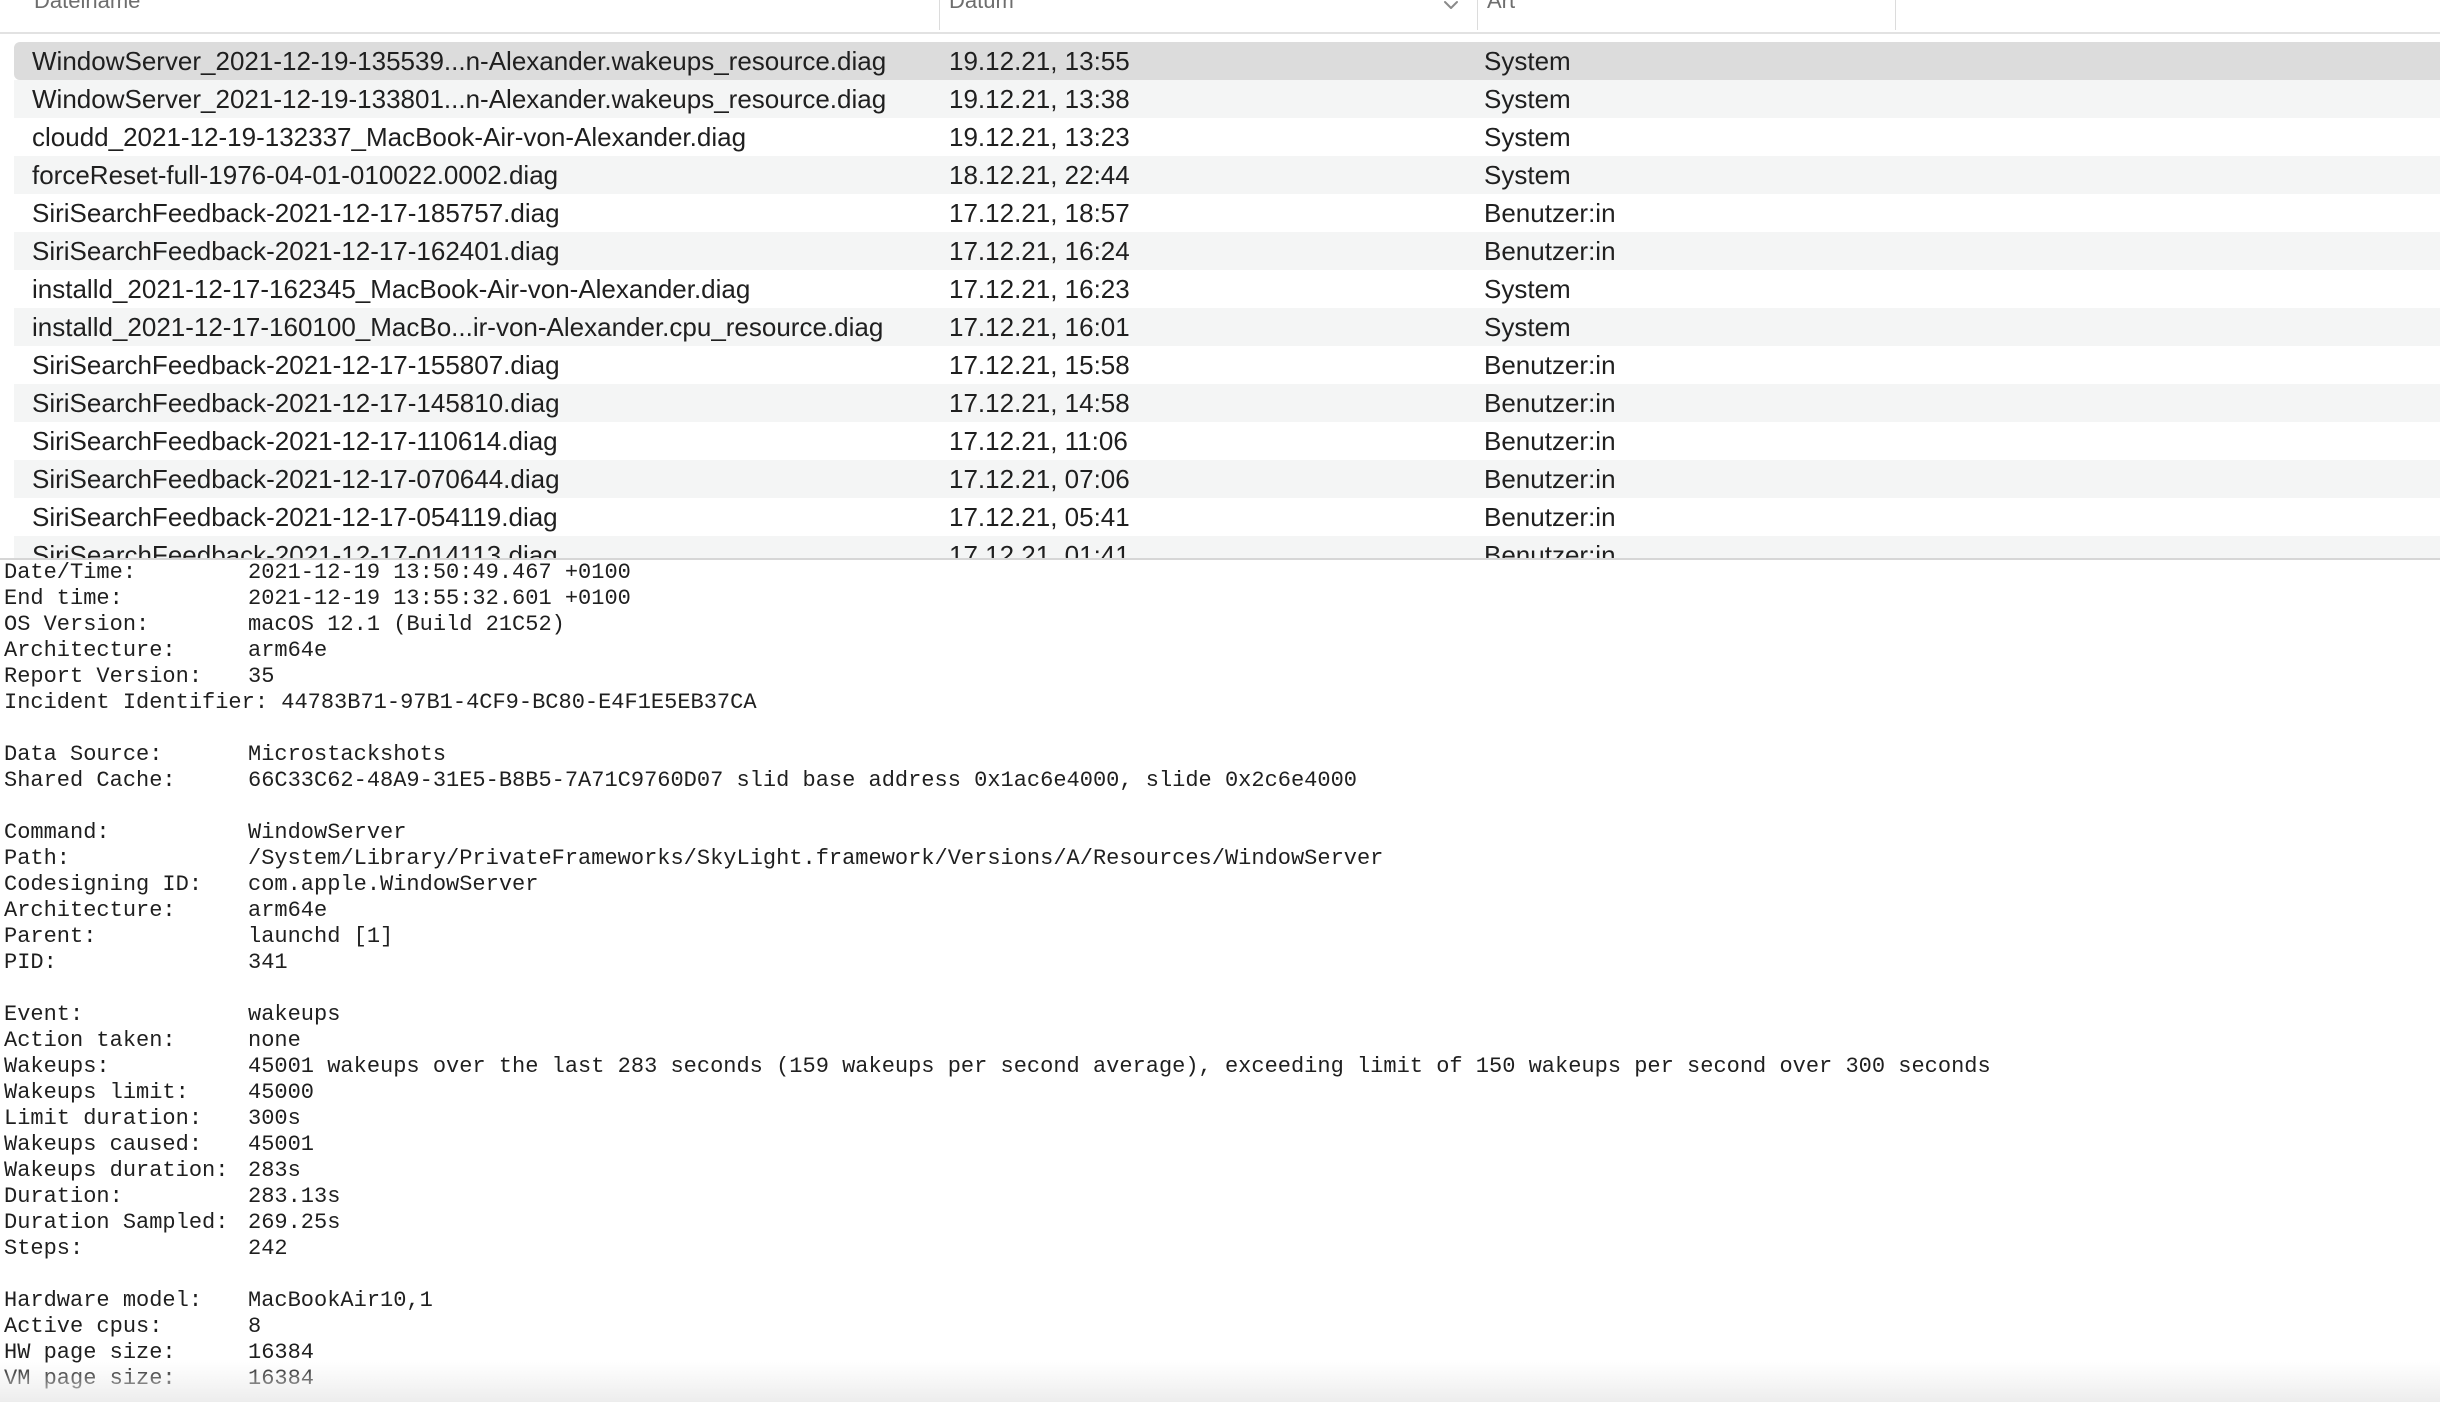 The image size is (2440, 1402). What do you see at coordinates (327, 832) in the screenshot?
I see `report-value: WindowServer` at bounding box center [327, 832].